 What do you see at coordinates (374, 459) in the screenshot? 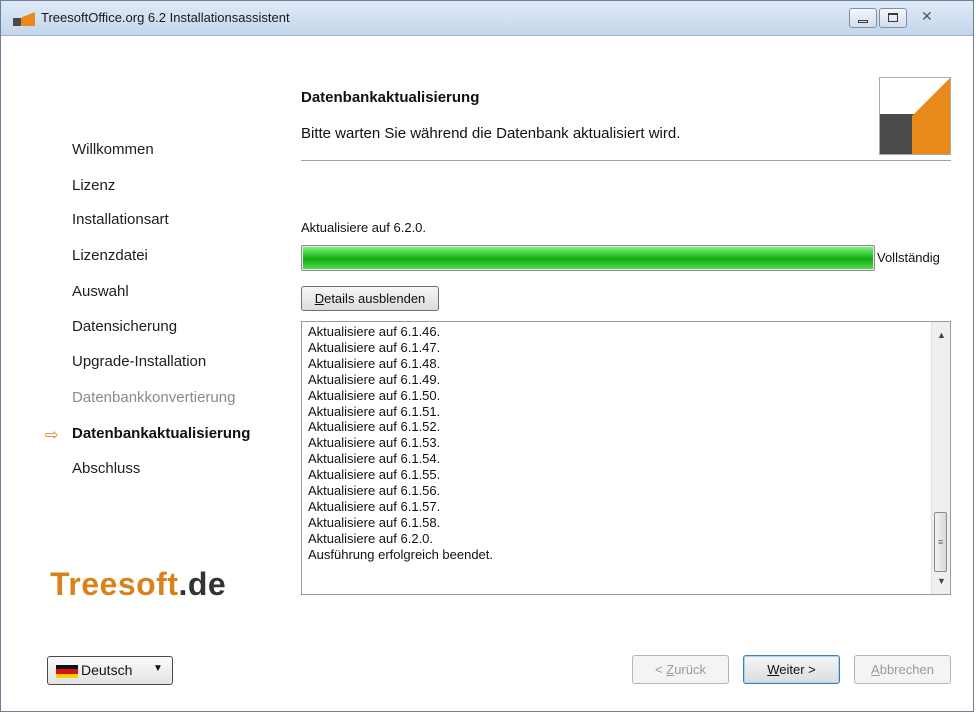
I see `log-line: Aktualisiere auf 6.1.54.` at bounding box center [374, 459].